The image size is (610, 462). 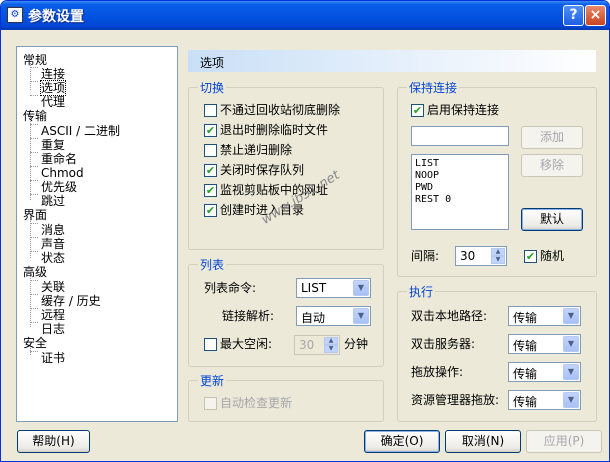 What do you see at coordinates (573, 15) in the screenshot?
I see `help-title-button: ?` at bounding box center [573, 15].